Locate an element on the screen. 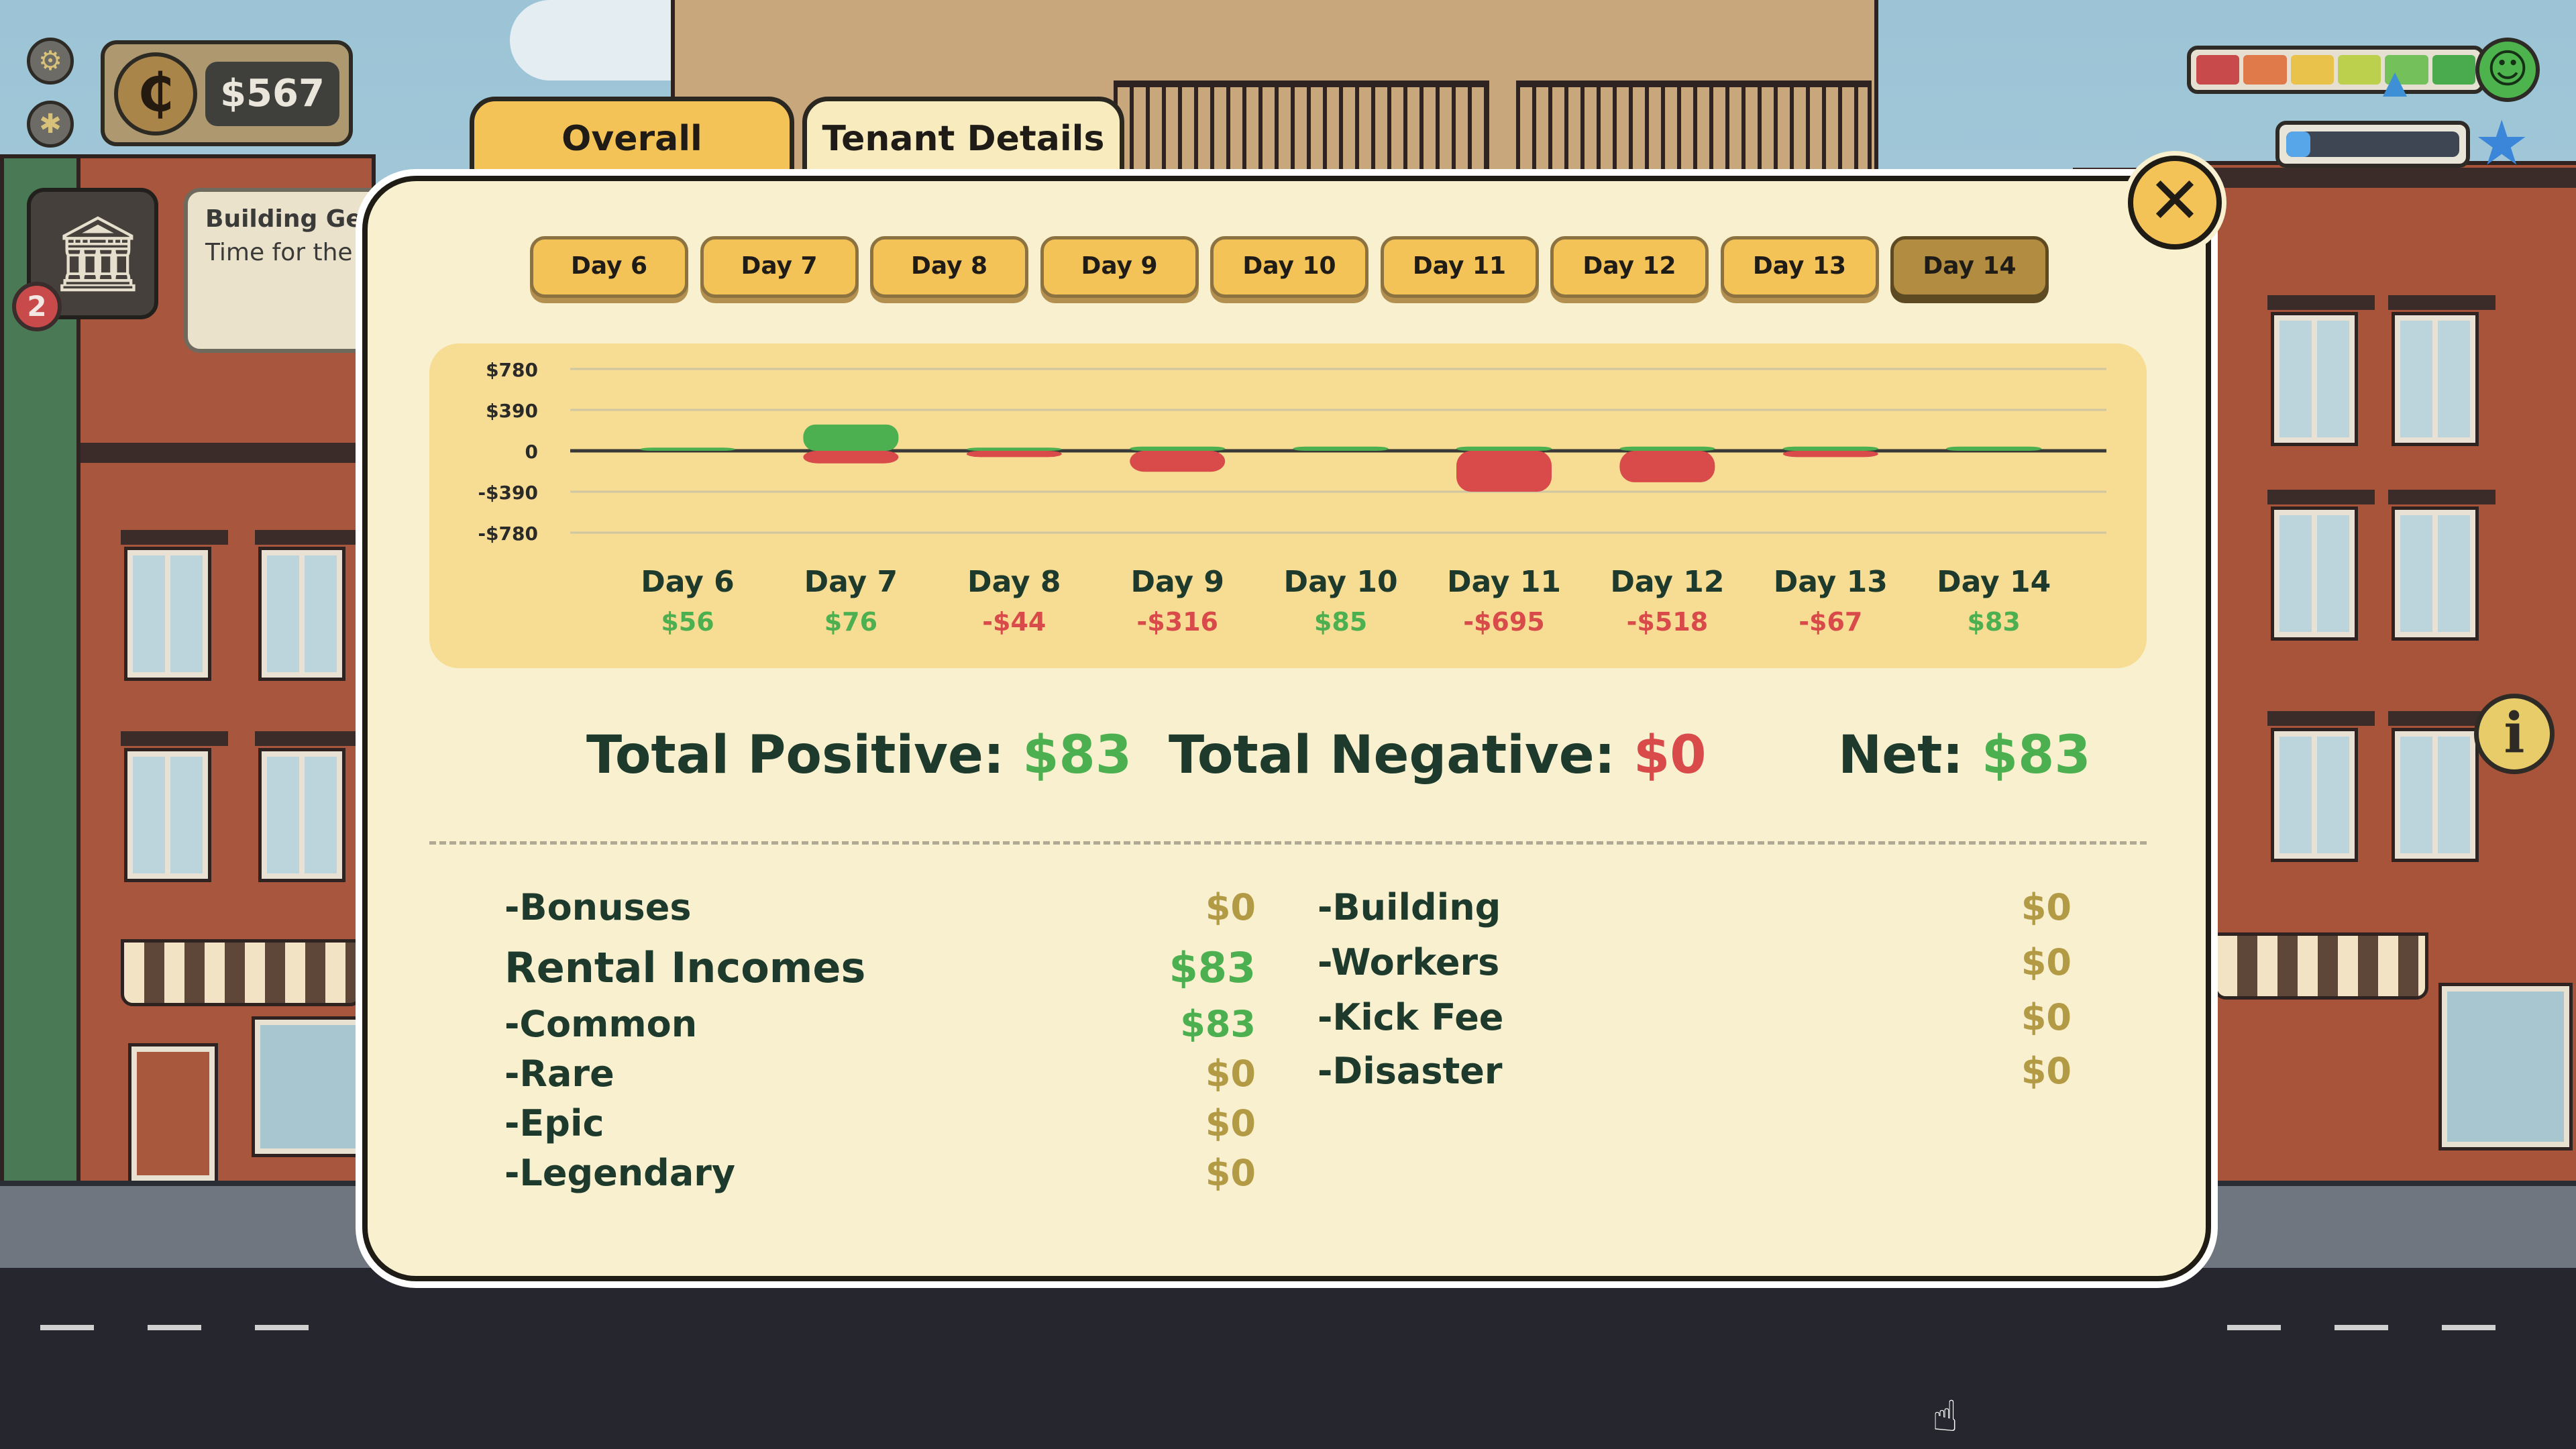 The width and height of the screenshot is (2576, 1449). net-value-label: $56 is located at coordinates (687, 622).